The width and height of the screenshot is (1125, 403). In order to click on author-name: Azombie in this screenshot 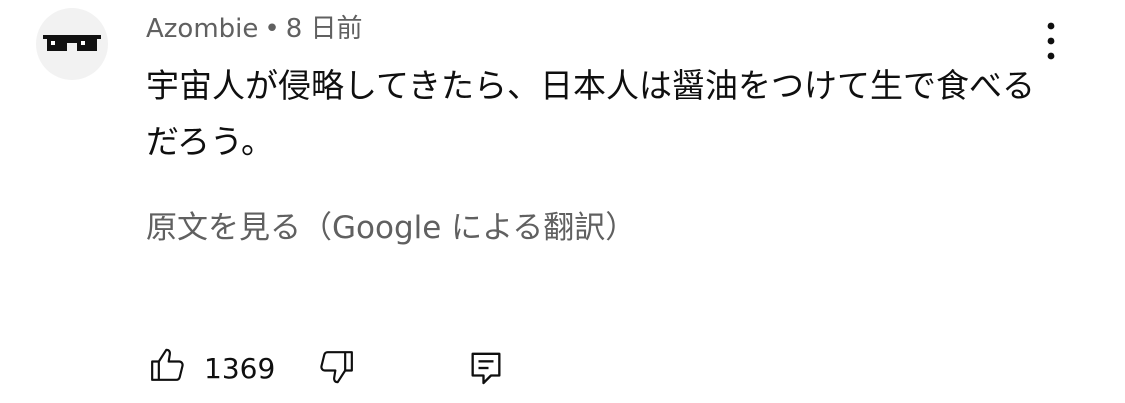, I will do `click(202, 29)`.